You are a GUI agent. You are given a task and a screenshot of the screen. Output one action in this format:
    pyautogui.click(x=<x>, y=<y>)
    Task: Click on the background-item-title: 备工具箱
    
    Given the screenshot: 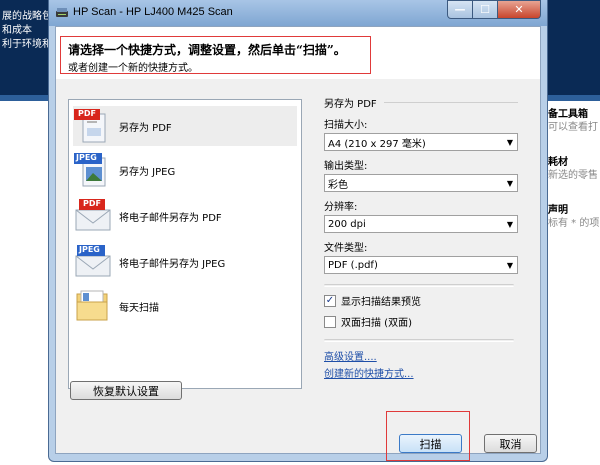 What is the action you would take?
    pyautogui.click(x=574, y=114)
    